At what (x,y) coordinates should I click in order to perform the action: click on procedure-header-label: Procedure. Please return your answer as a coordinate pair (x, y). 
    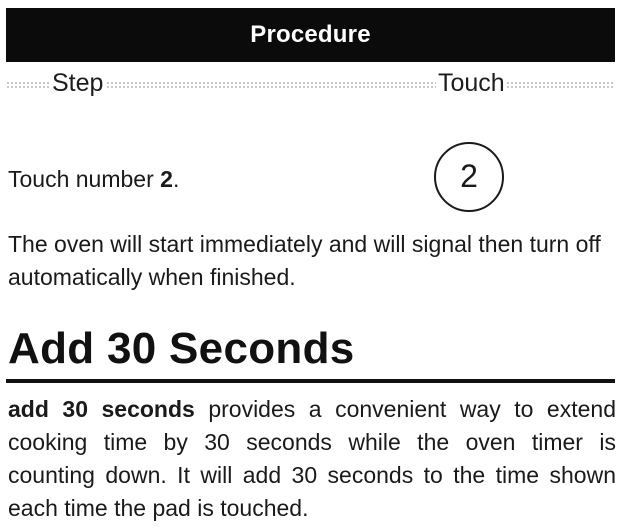
    Looking at the image, I should click on (310, 34).